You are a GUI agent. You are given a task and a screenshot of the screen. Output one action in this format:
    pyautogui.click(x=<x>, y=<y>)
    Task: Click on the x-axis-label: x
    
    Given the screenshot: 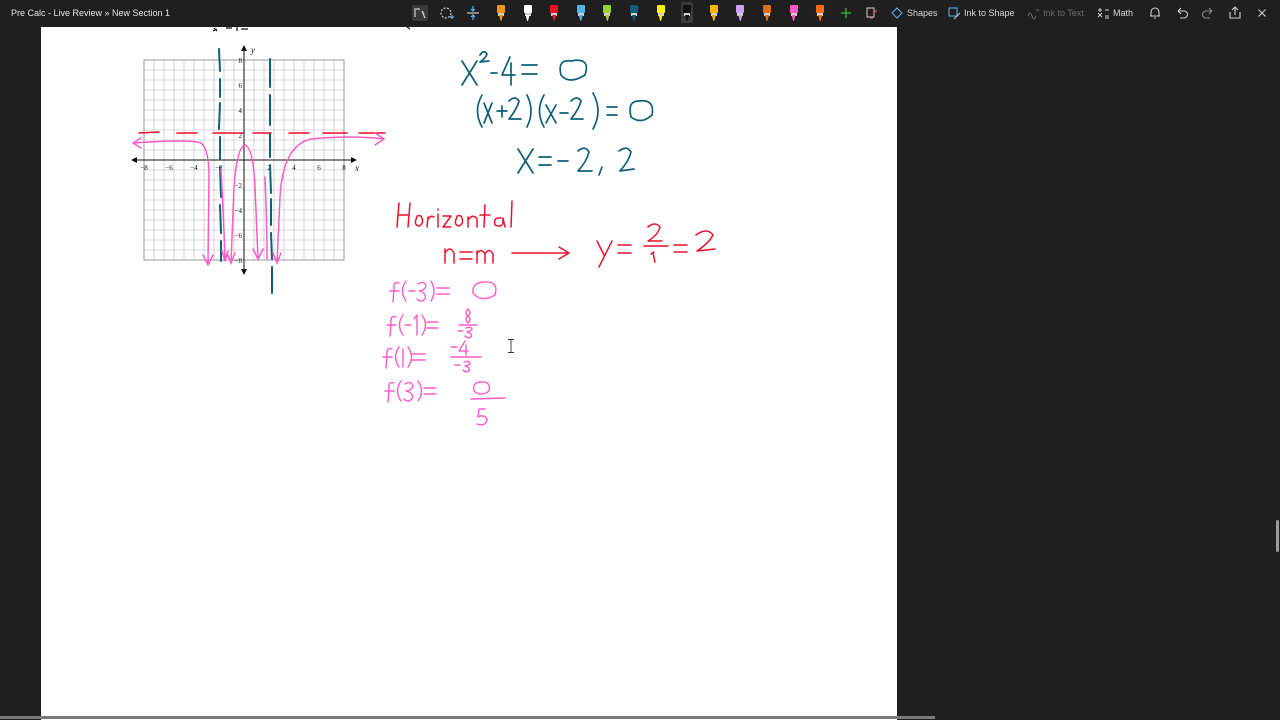 What is the action you would take?
    pyautogui.click(x=356, y=168)
    